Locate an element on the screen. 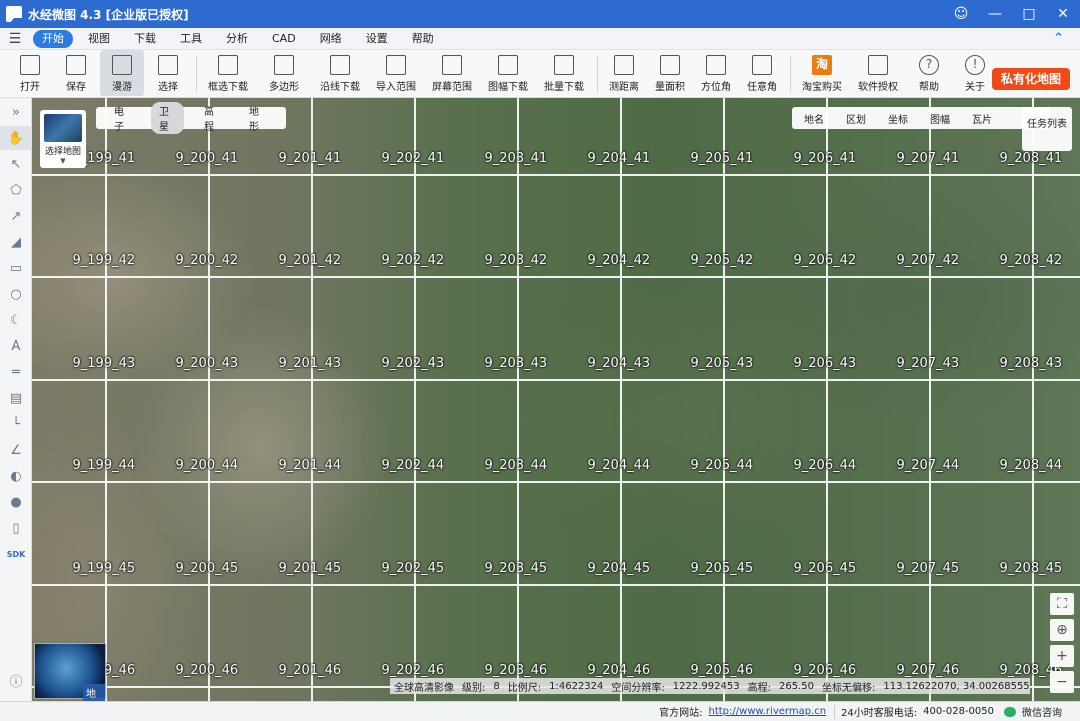 The image size is (1080, 721). box-download-icon is located at coordinates (228, 65).